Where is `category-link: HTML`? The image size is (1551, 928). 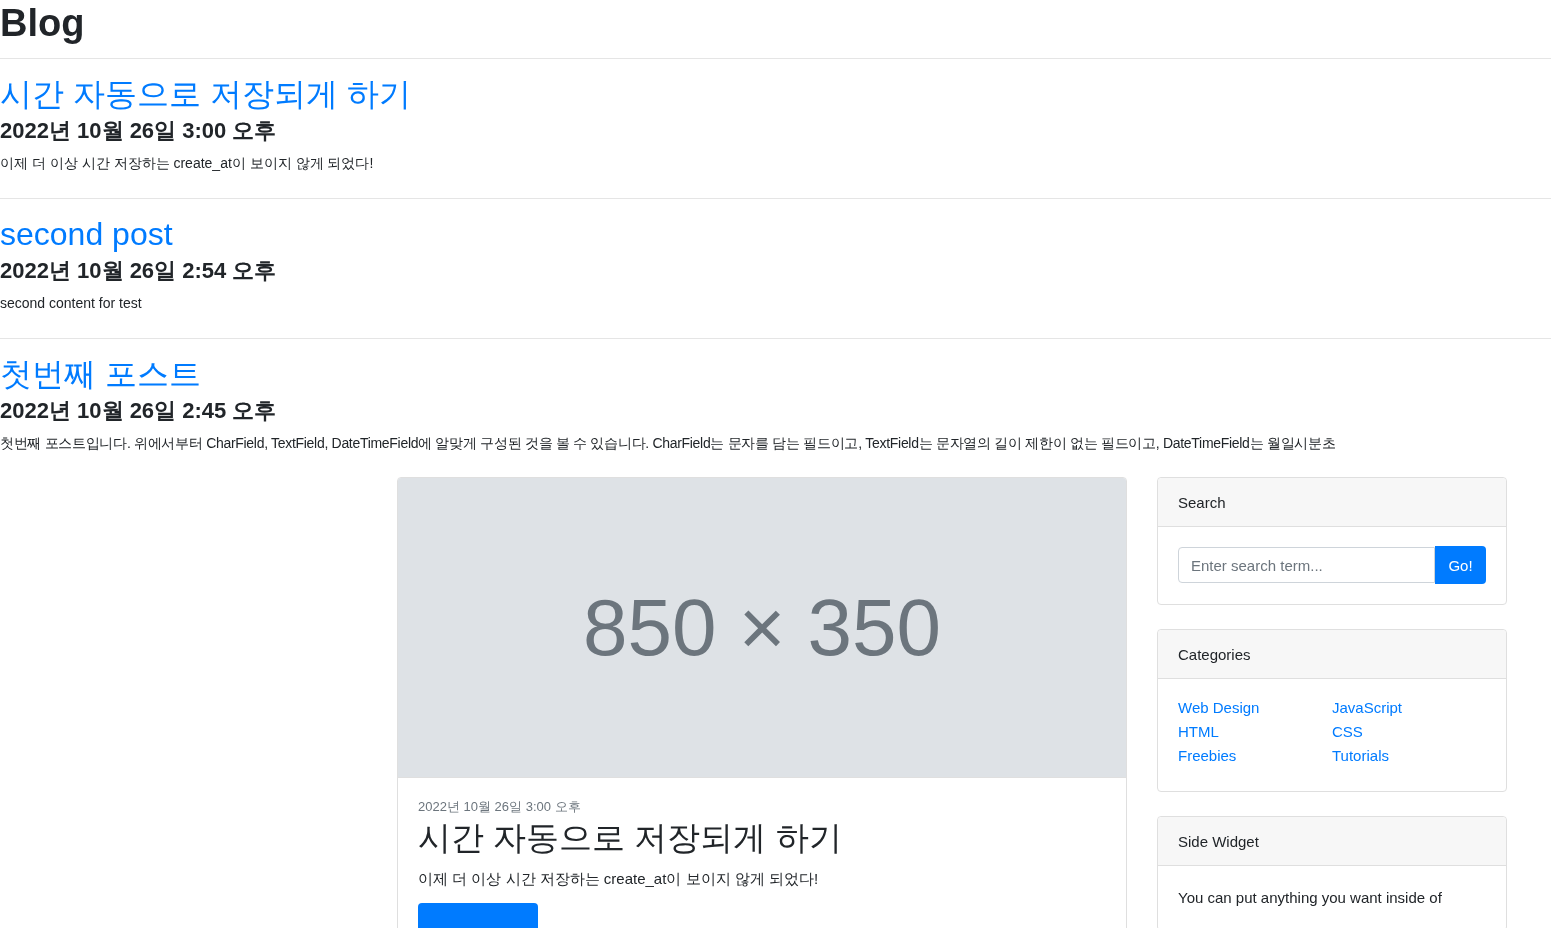
category-link: HTML is located at coordinates (1255, 735).